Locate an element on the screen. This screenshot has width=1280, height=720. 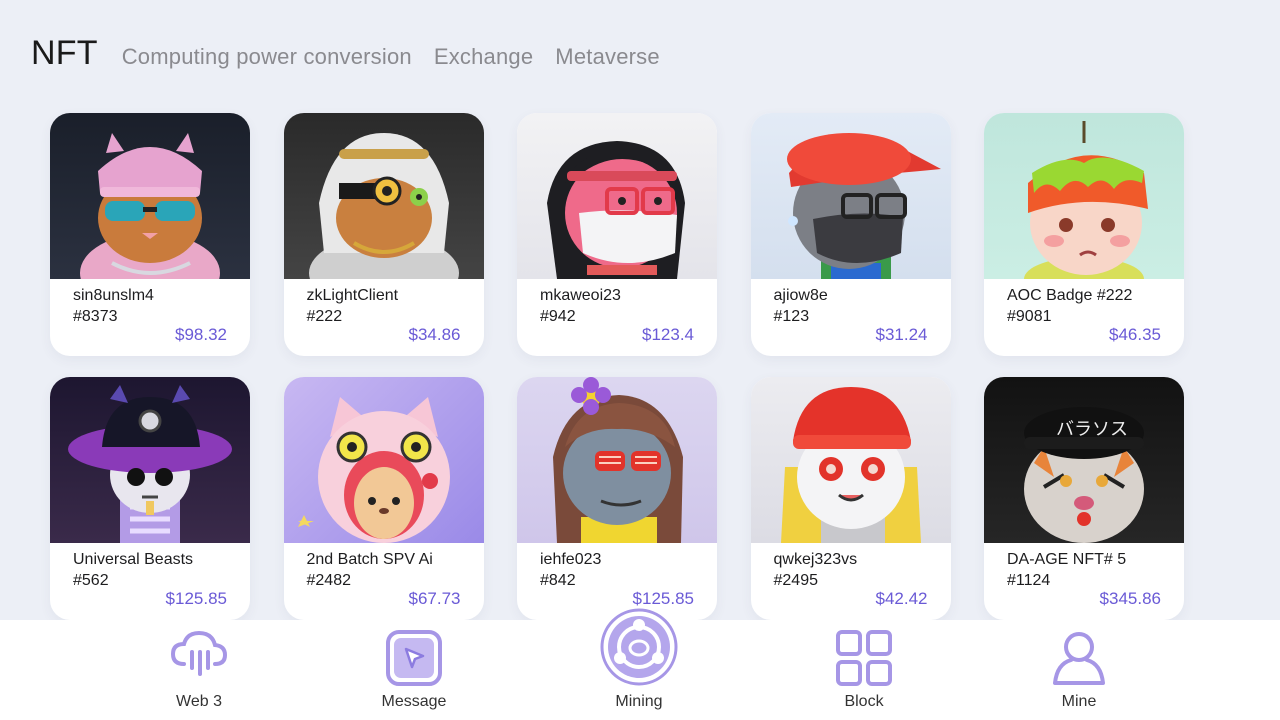
nft-price: $34.86 is located at coordinates (434, 334).